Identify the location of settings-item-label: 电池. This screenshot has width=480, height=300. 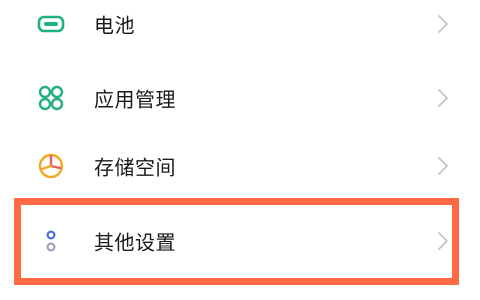
(114, 25).